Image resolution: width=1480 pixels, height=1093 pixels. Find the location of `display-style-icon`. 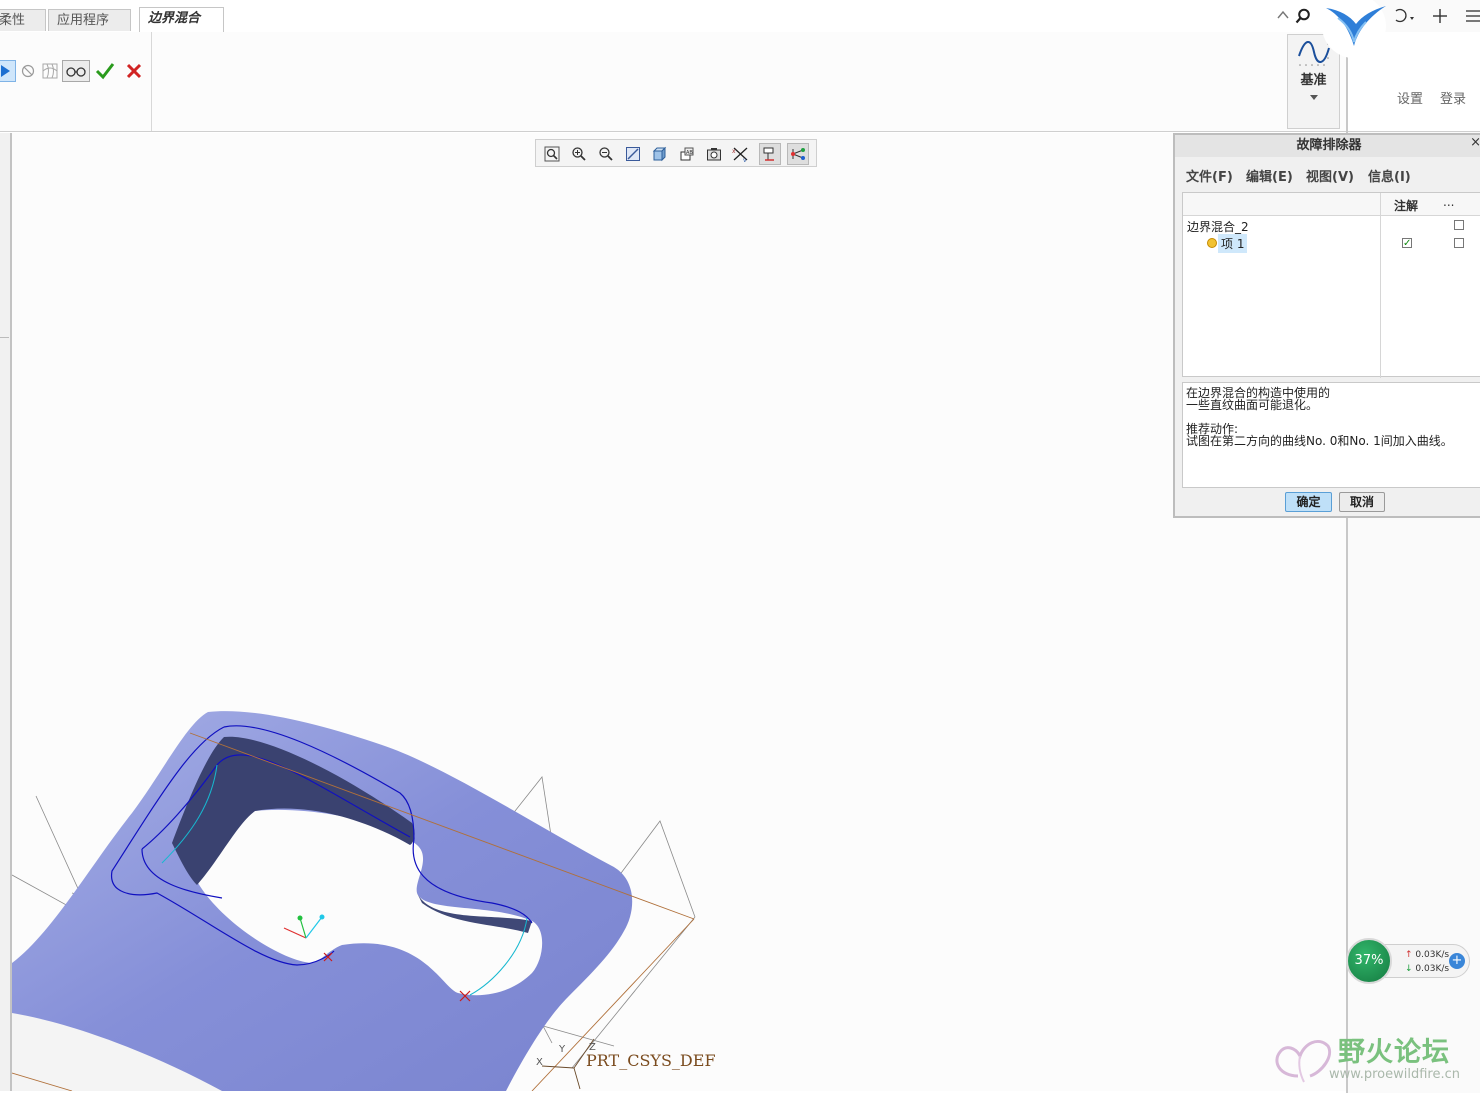

display-style-icon is located at coordinates (659, 154).